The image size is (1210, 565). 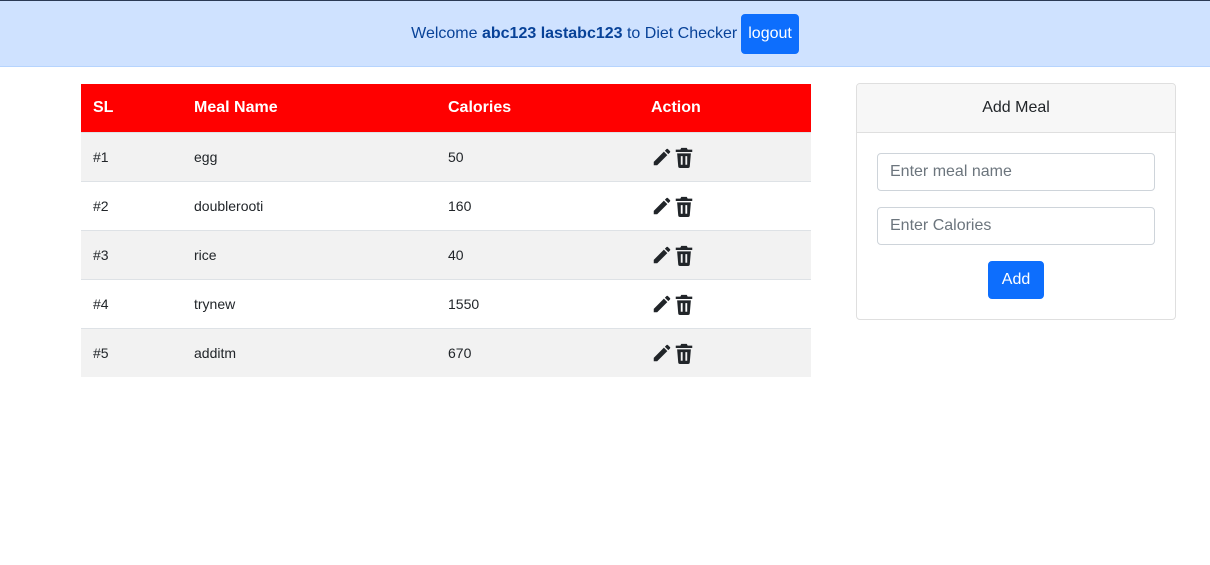 I want to click on column-header-action: Action, so click(x=725, y=108).